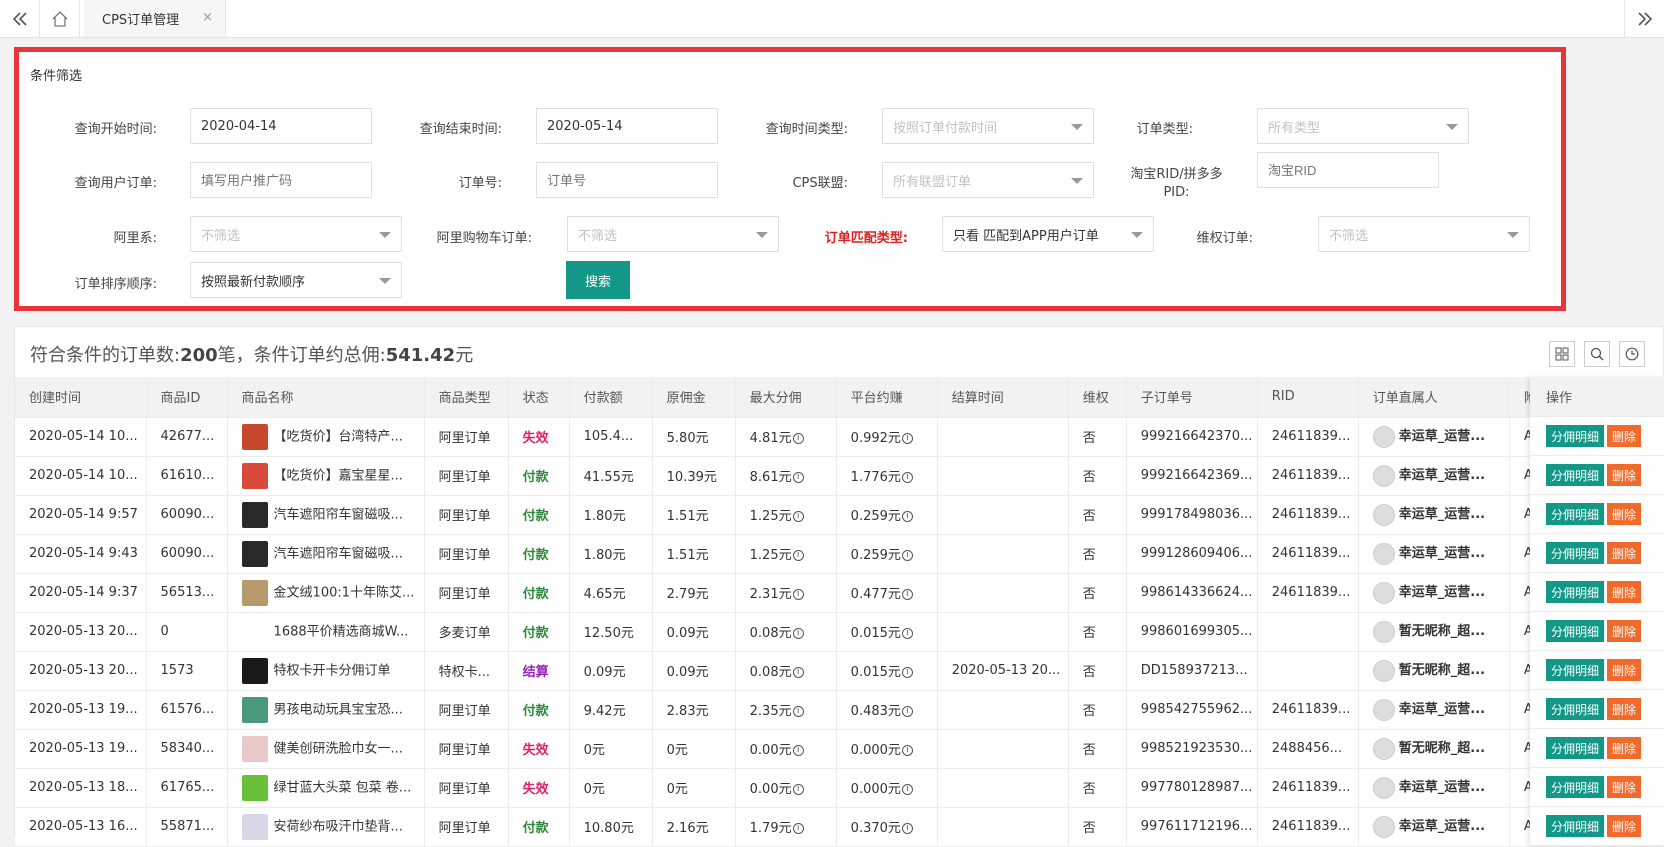 This screenshot has width=1664, height=847. Describe the element at coordinates (1192, 397) in the screenshot. I see `column-header: 子订单号` at that location.